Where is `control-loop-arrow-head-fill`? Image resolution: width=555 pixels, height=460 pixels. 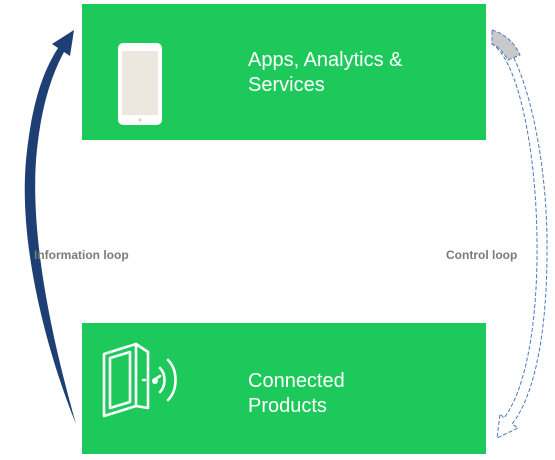
control-loop-arrow-head-fill is located at coordinates (506, 45).